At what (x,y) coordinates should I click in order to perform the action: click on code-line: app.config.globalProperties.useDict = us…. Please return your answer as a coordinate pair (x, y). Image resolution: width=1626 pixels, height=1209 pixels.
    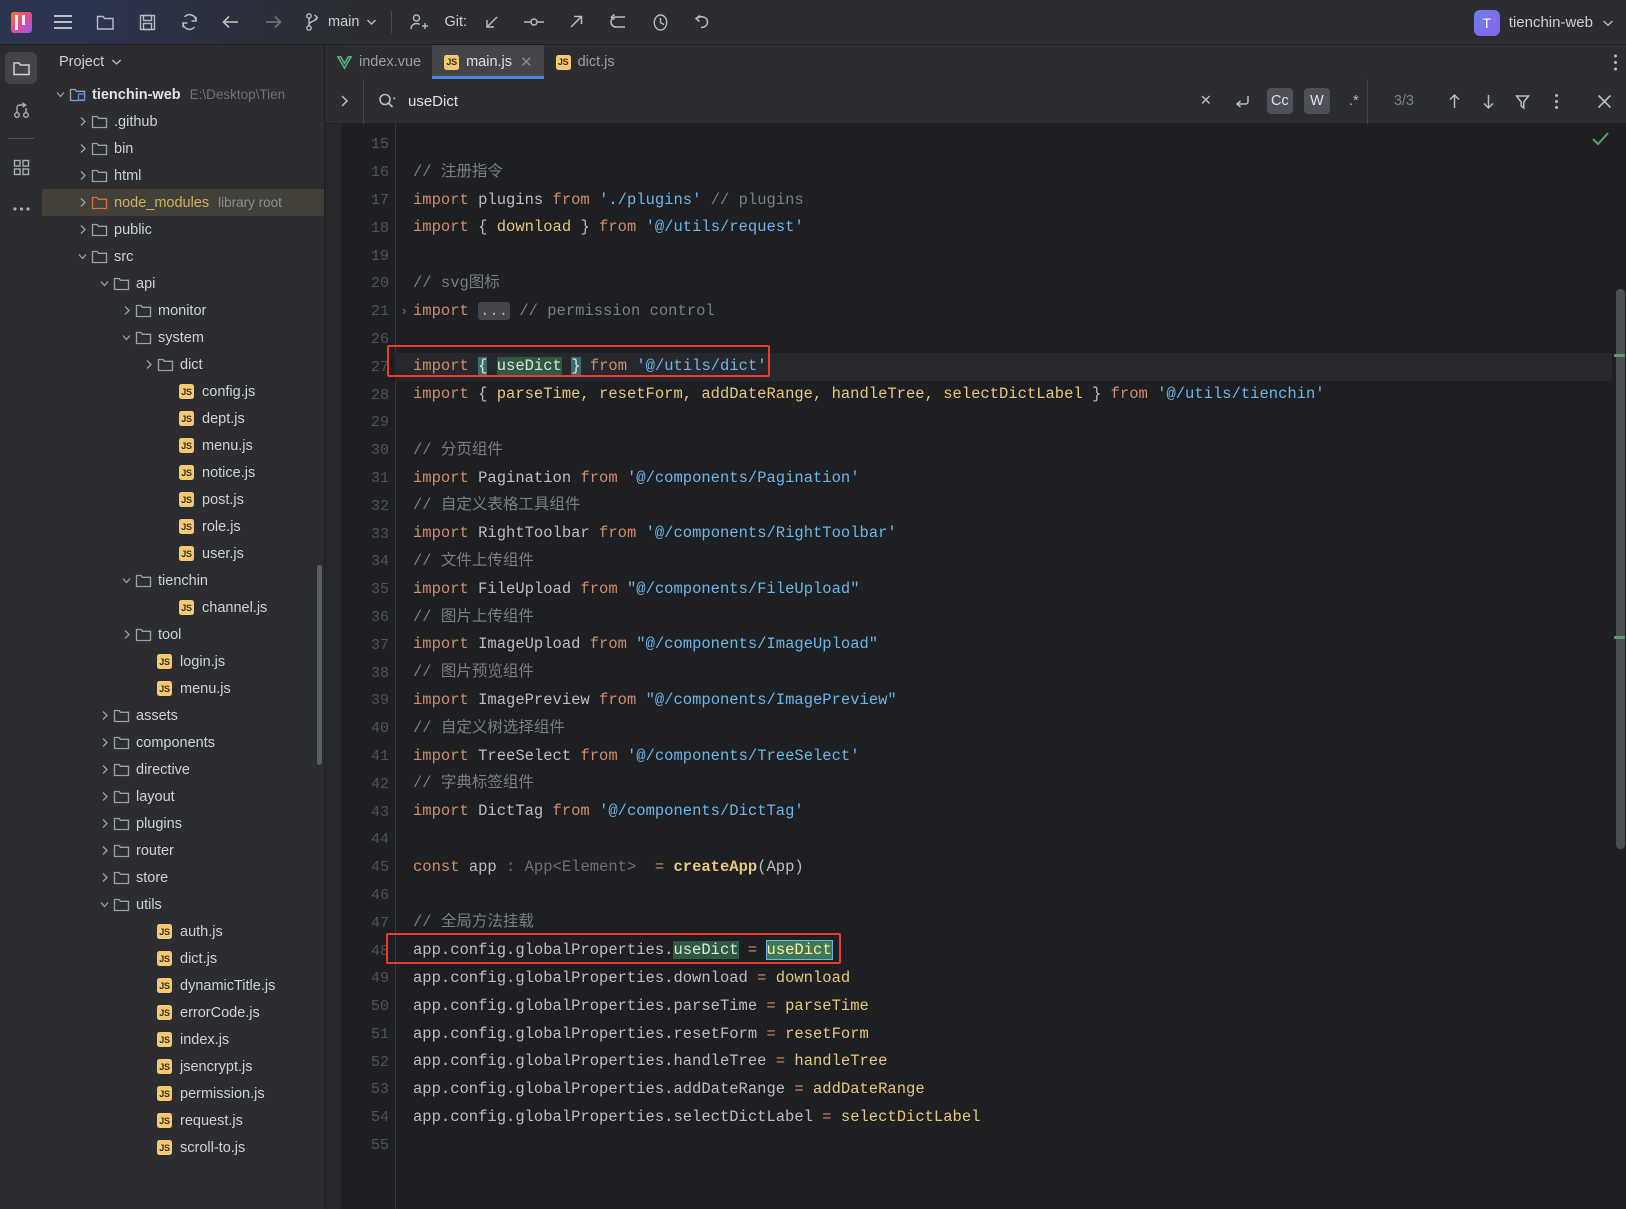
    Looking at the image, I should click on (1003, 951).